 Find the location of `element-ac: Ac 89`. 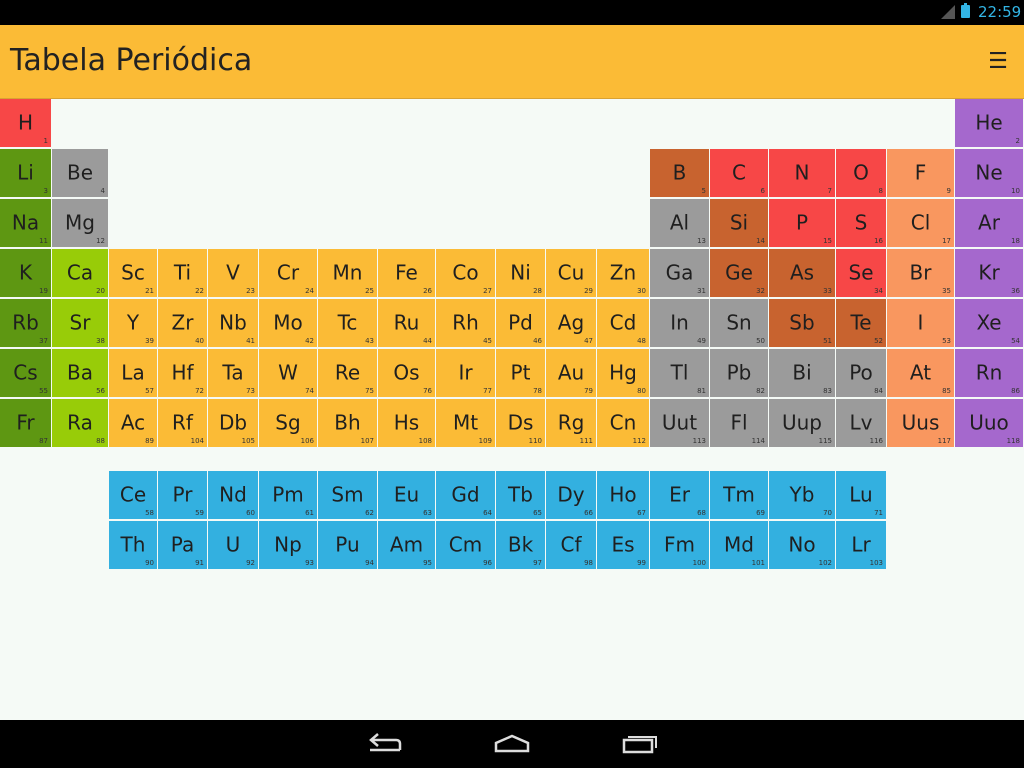

element-ac: Ac 89 is located at coordinates (133, 423).